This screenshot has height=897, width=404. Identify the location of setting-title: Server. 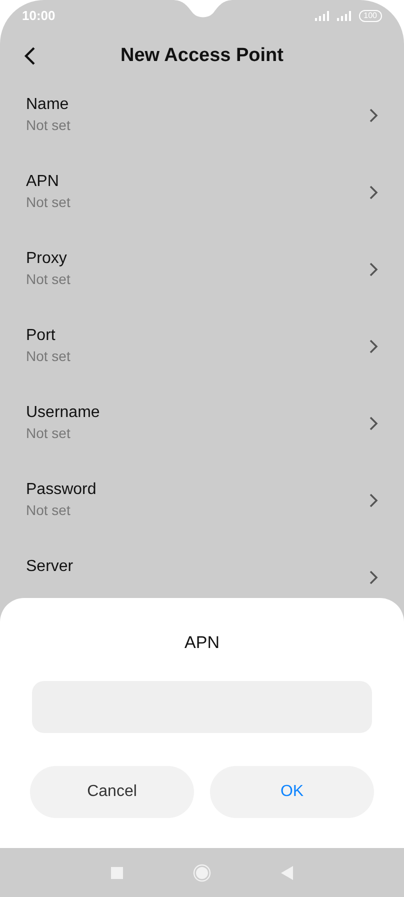
(50, 567).